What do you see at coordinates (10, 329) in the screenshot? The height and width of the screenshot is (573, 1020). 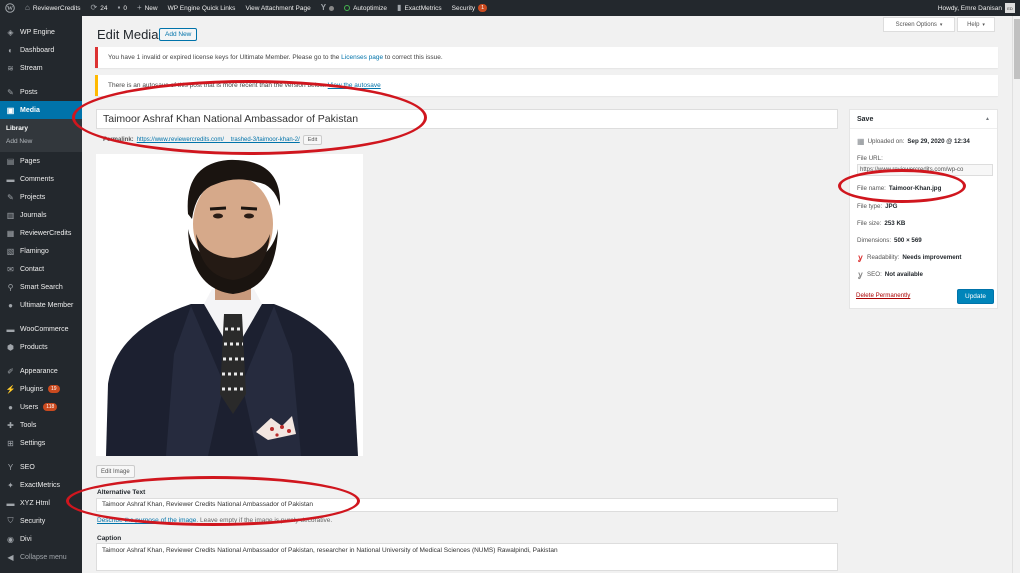 I see `woo-icon: ▬` at bounding box center [10, 329].